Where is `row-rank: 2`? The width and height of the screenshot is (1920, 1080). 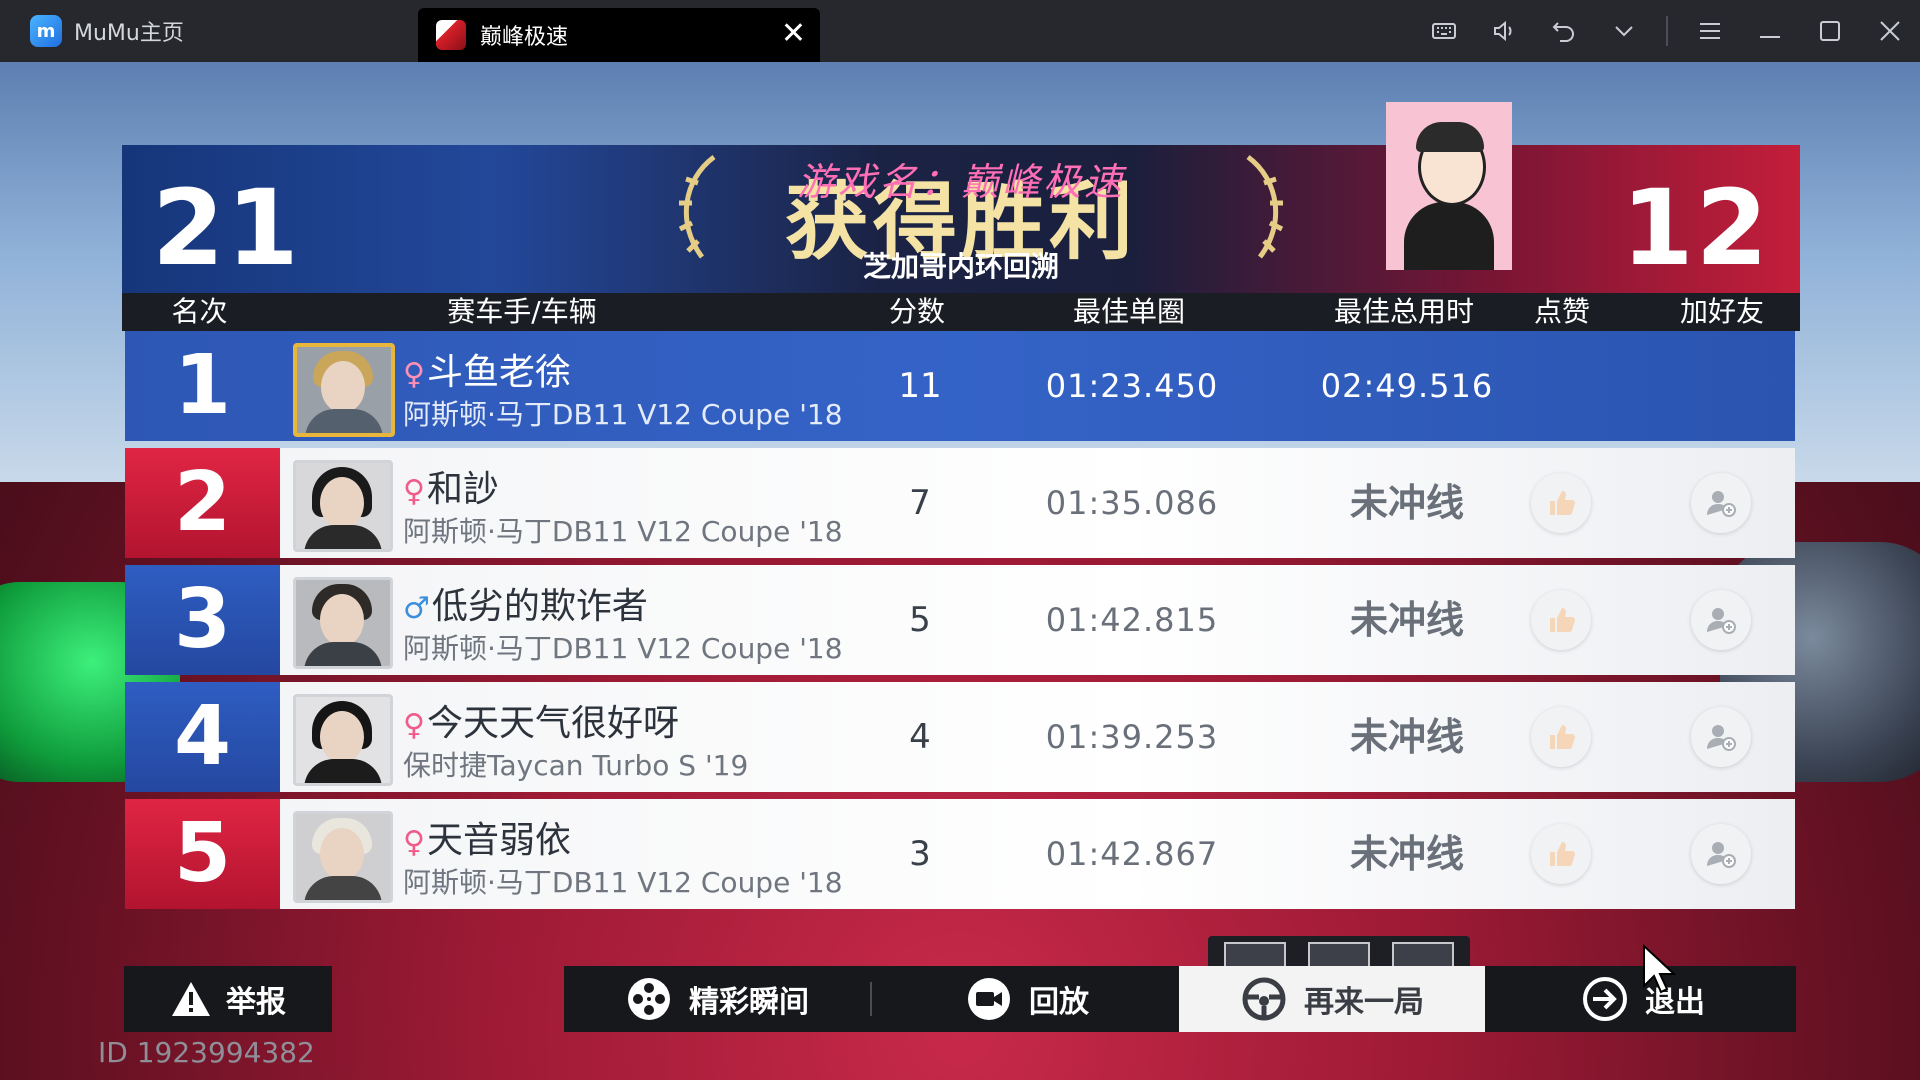 row-rank: 2 is located at coordinates (202, 503).